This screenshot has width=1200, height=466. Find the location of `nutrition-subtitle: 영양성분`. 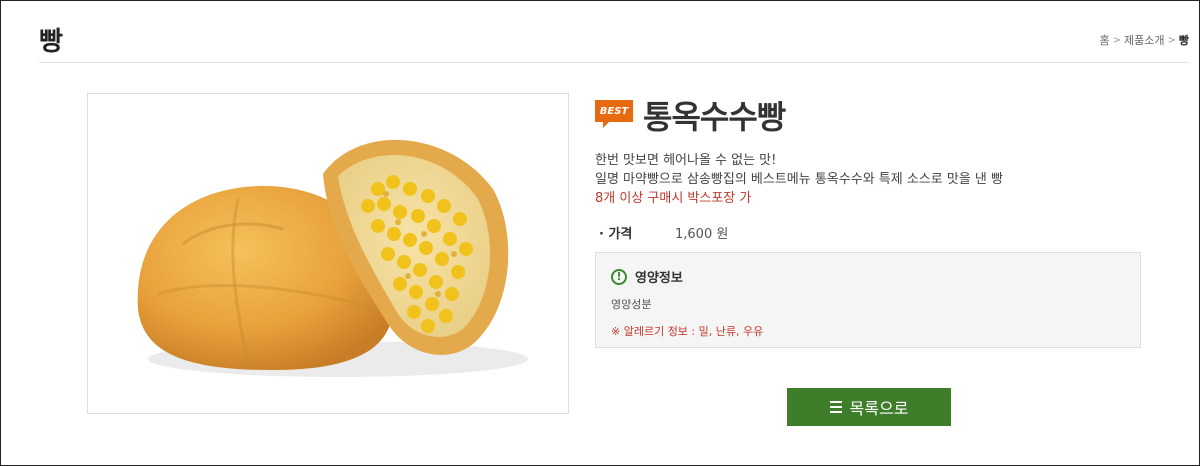

nutrition-subtitle: 영양성분 is located at coordinates (631, 304).